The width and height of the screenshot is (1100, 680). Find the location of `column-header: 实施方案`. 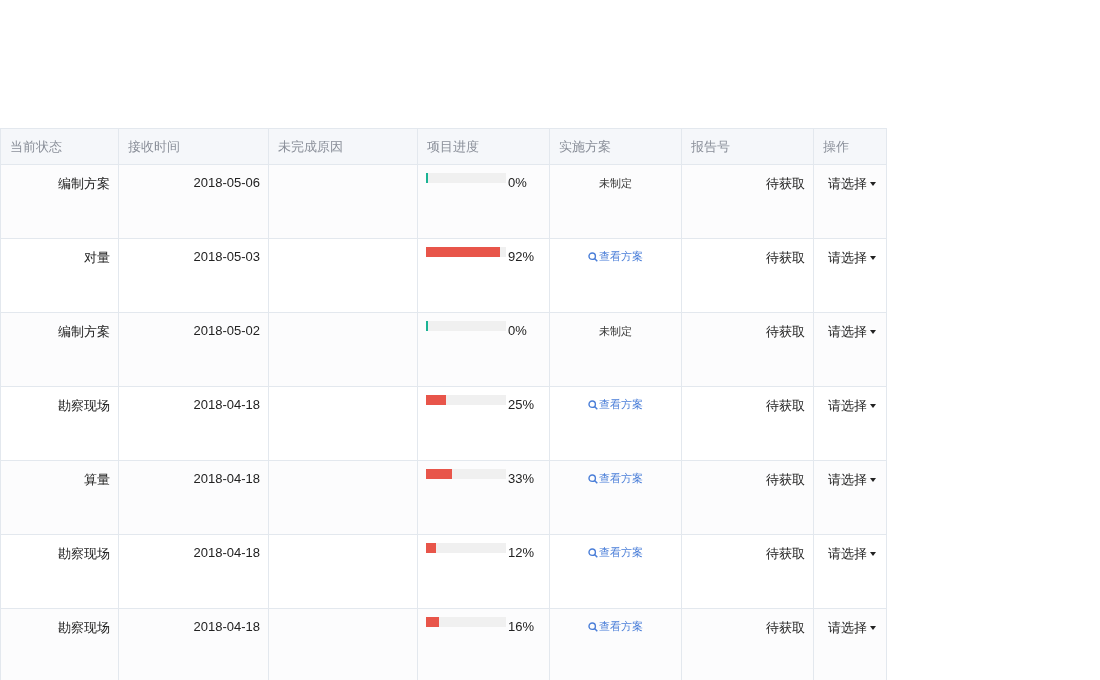

column-header: 实施方案 is located at coordinates (615, 146).